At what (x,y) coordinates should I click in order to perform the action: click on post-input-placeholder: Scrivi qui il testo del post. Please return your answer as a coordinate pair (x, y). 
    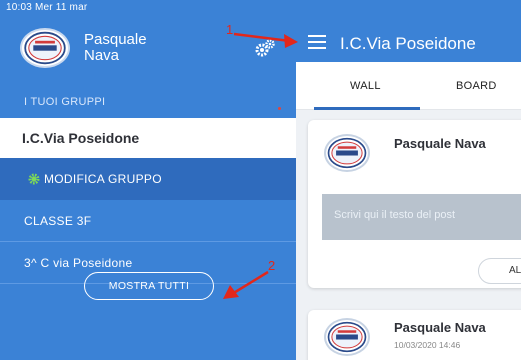
    Looking at the image, I should click on (395, 215).